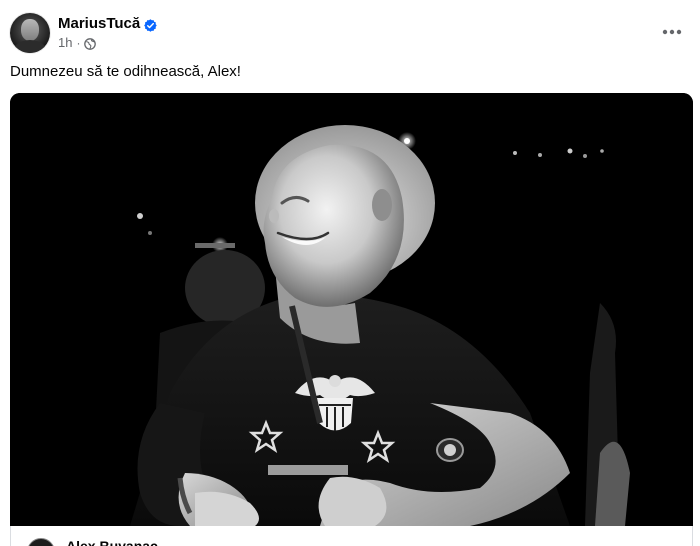 The height and width of the screenshot is (546, 700). What do you see at coordinates (351, 536) in the screenshot?
I see `link-preview-card: Alex Buyanac` at bounding box center [351, 536].